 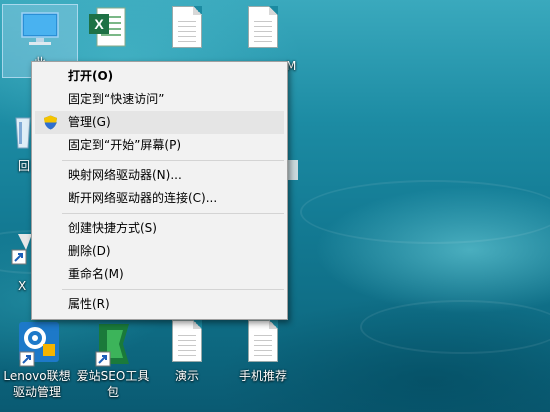 I want to click on aizhan-seo-icon: 爱站SEO工具包, so click(x=113, y=359).